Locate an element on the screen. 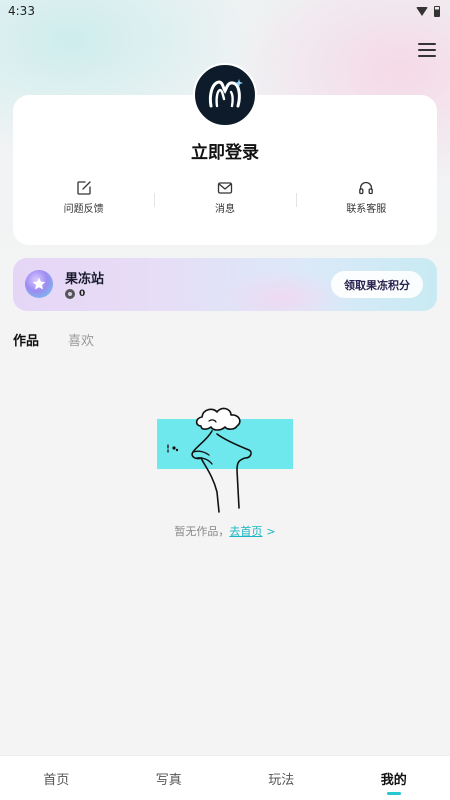  empty-state-illustration is located at coordinates (225, 460).